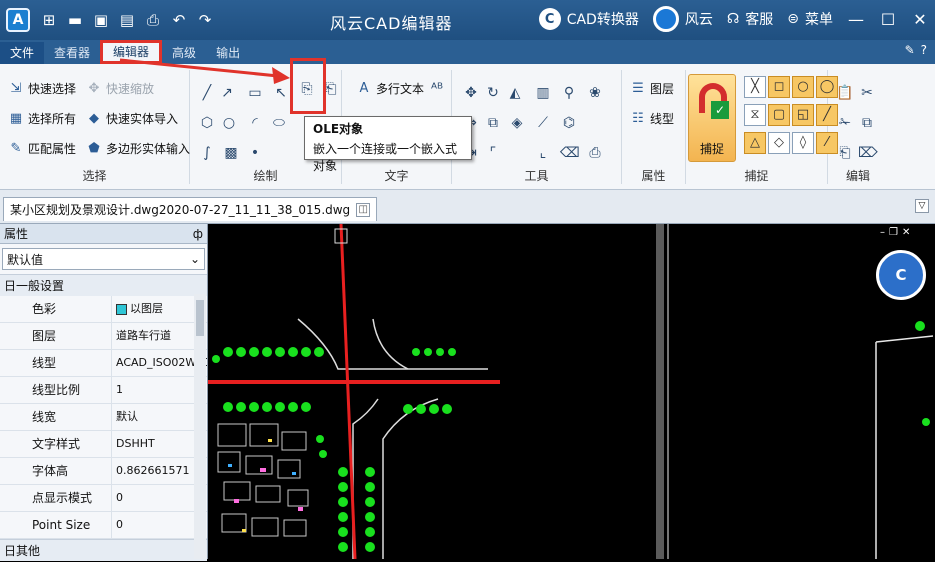 This screenshot has width=935, height=562. What do you see at coordinates (893, 232) in the screenshot?
I see `canvas-restore-icon: ❐` at bounding box center [893, 232].